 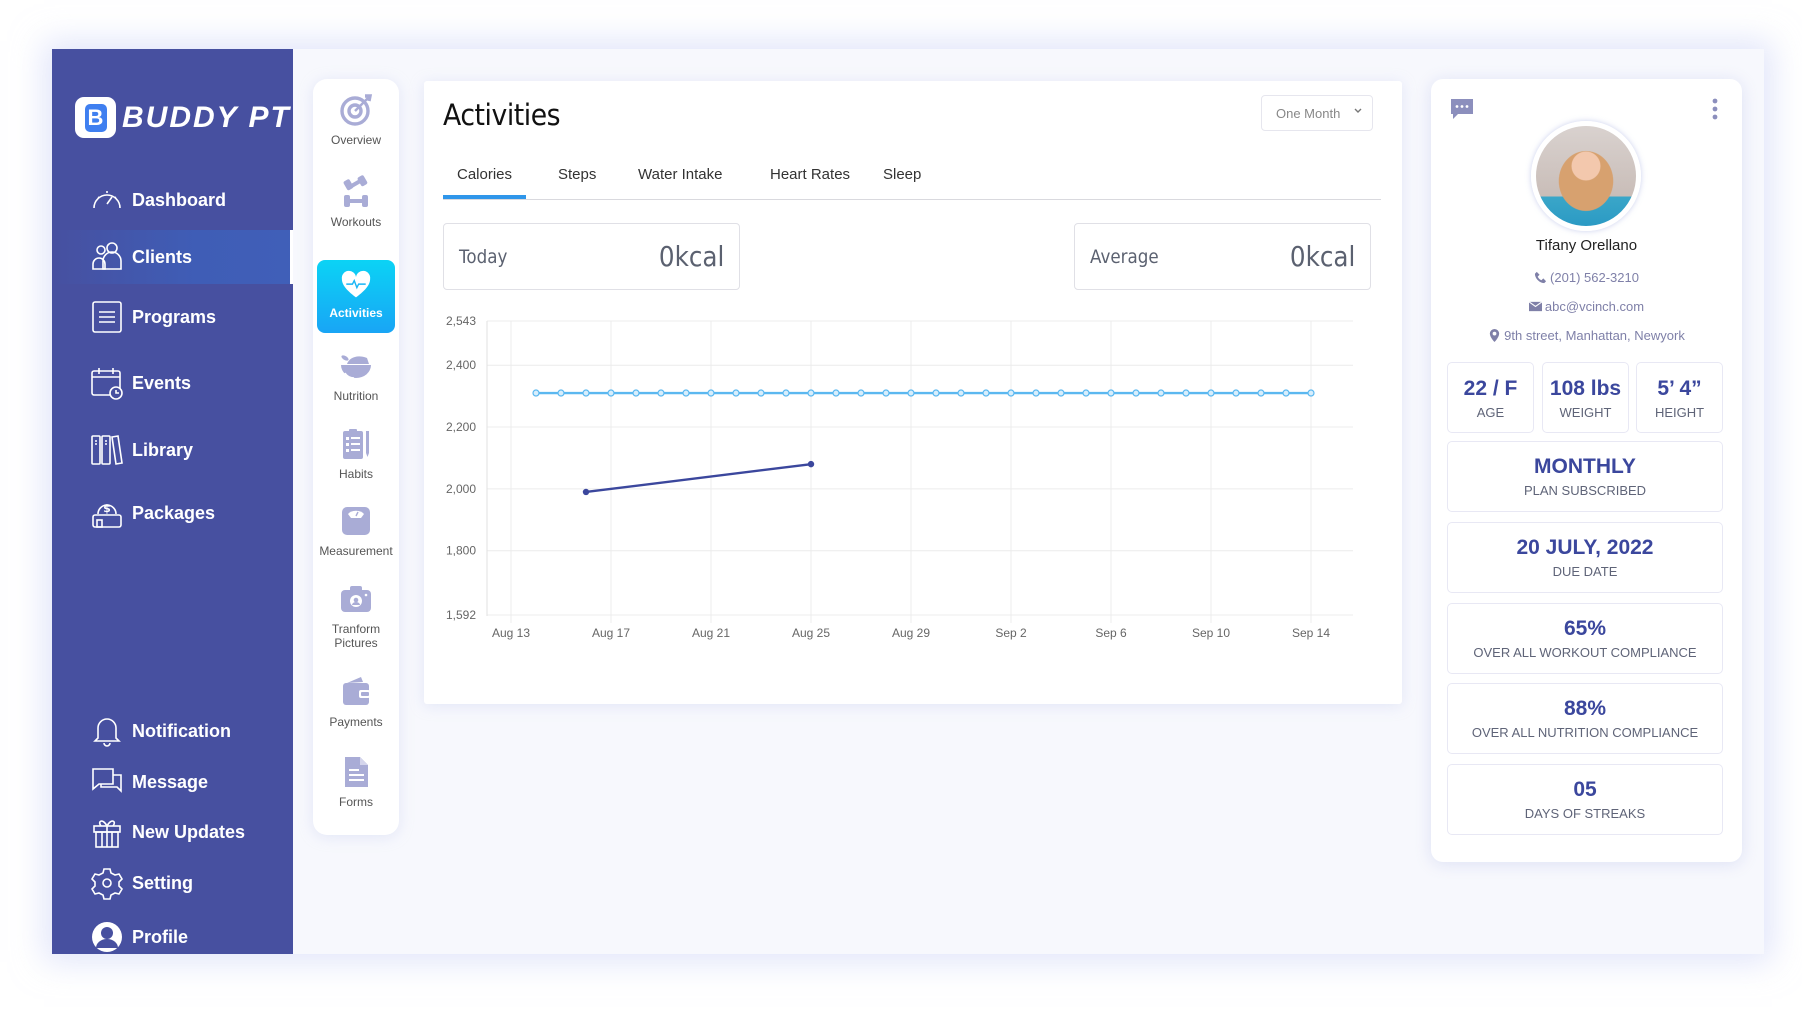 What do you see at coordinates (356, 222) in the screenshot?
I see `rail-item-label: Workouts` at bounding box center [356, 222].